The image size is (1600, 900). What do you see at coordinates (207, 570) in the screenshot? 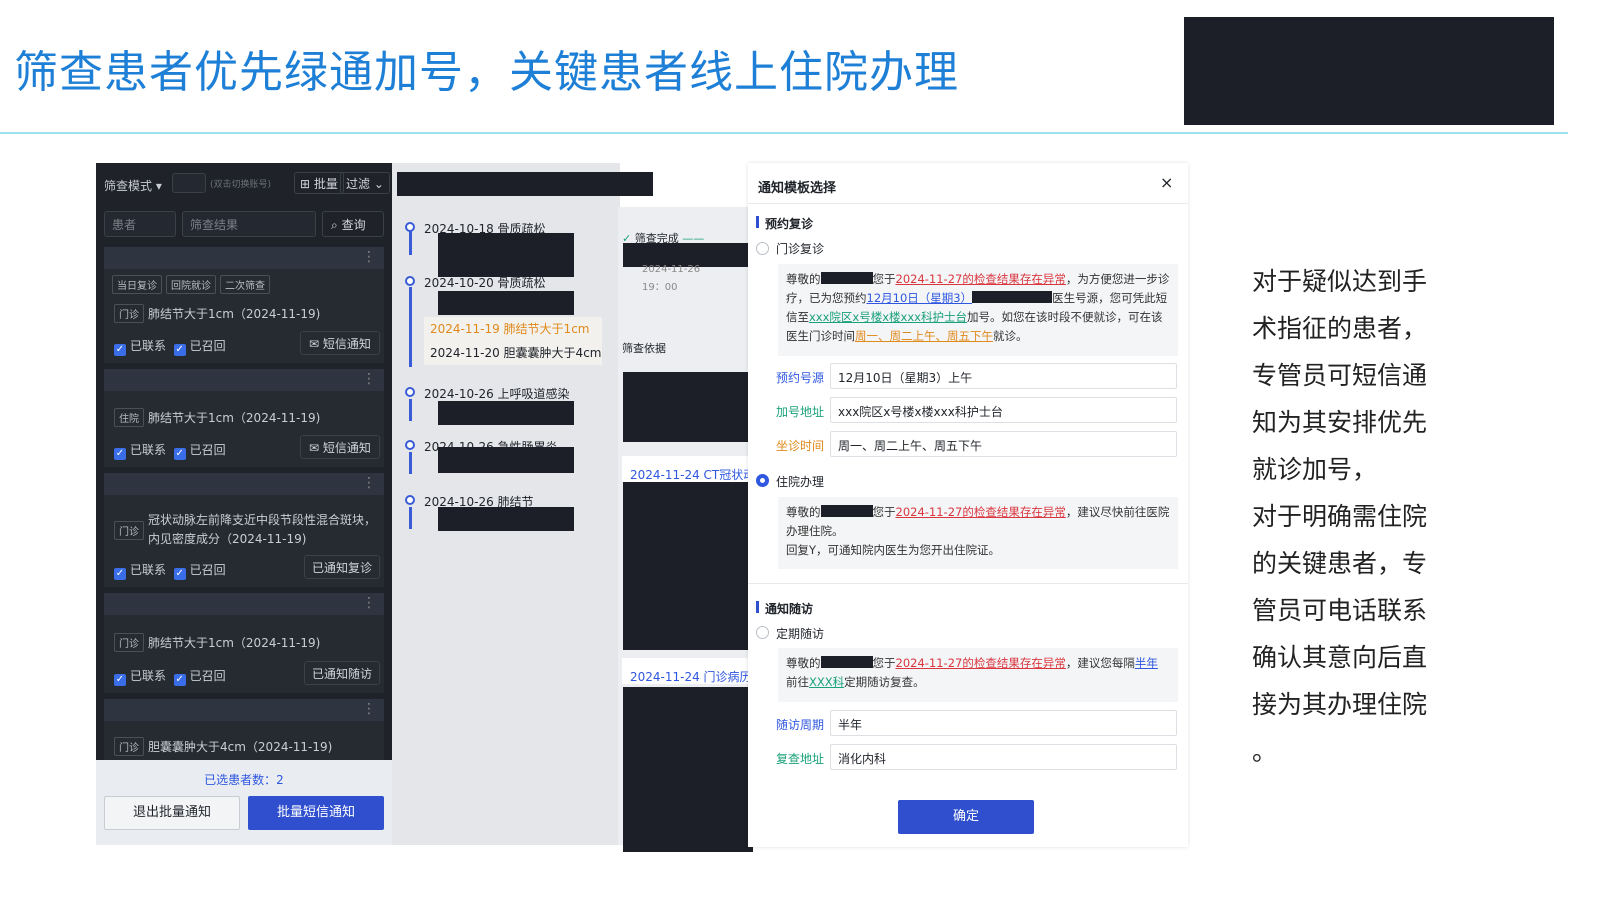
I see `recalled-label: 已召回` at bounding box center [207, 570].